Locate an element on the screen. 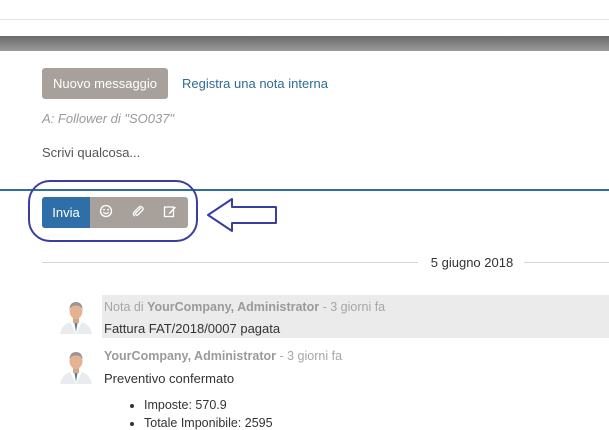 The height and width of the screenshot is (430, 609). composer-toolbar: Invia is located at coordinates (115, 212).